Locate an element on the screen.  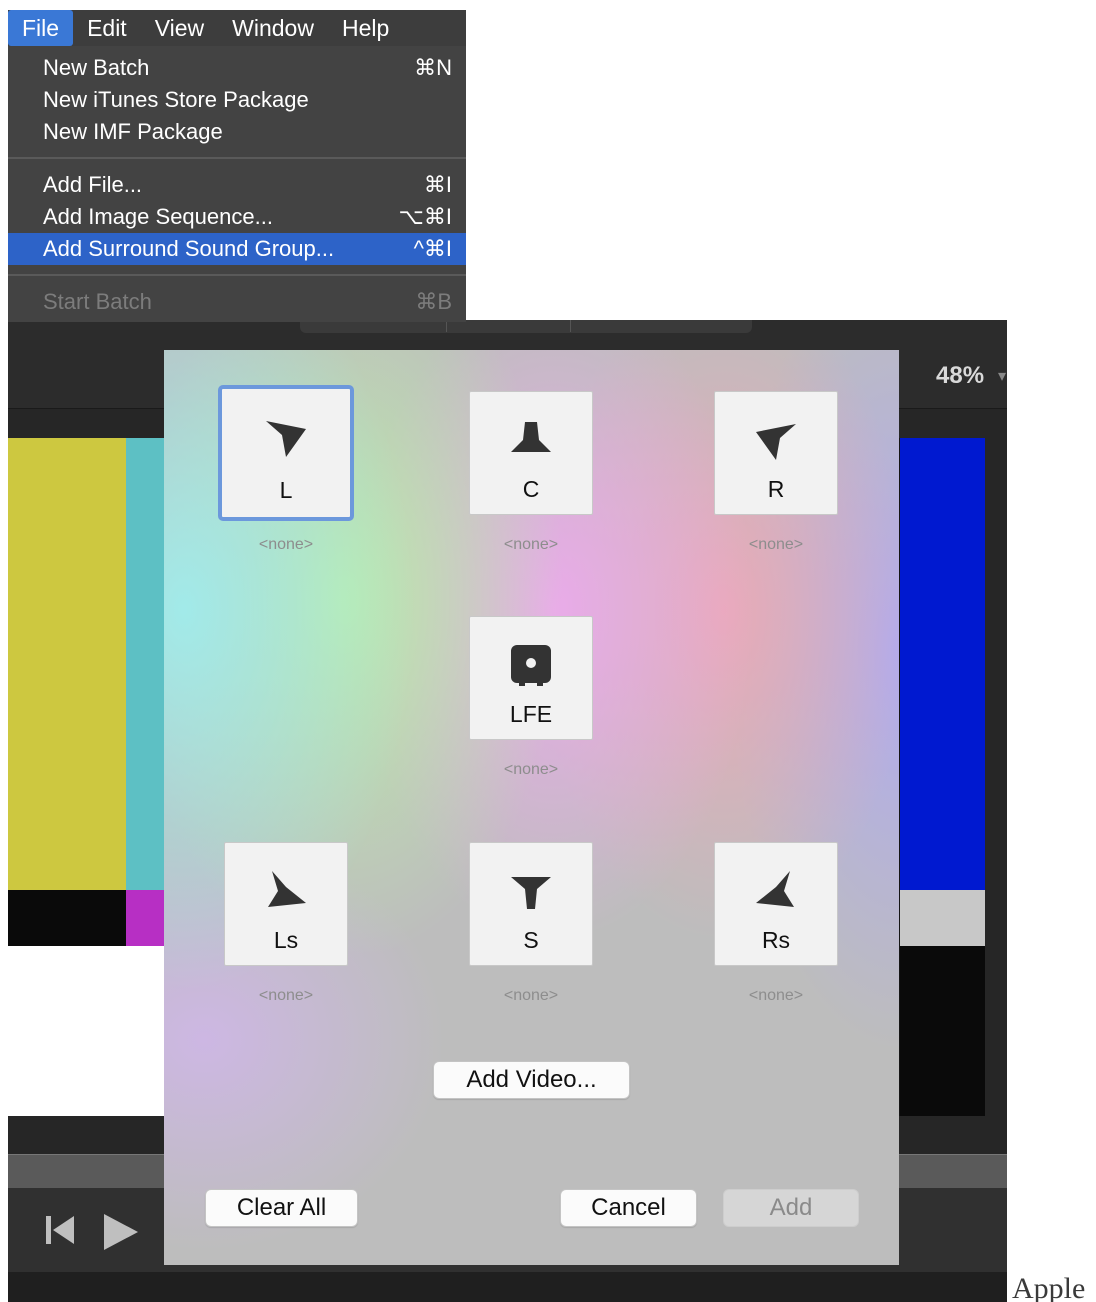
channel-label: Ls is located at coordinates (286, 940).